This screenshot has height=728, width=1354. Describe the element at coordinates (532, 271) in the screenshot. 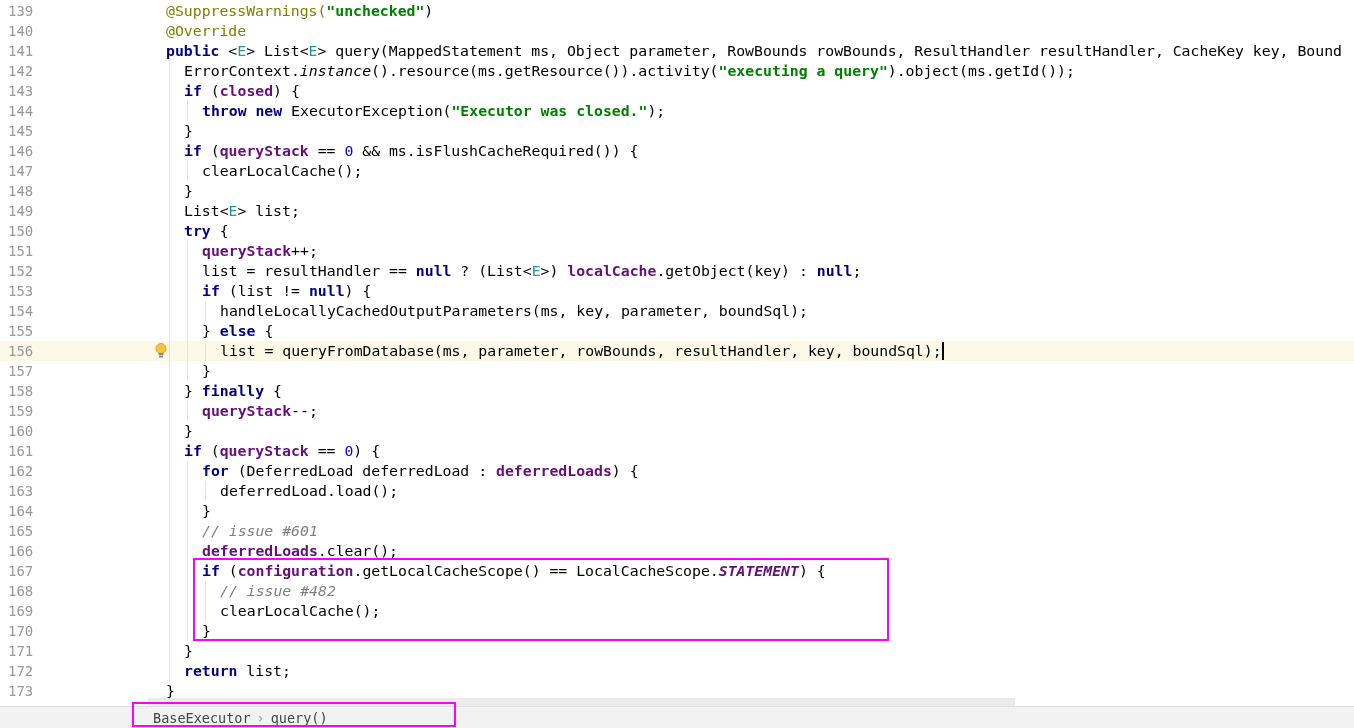

I see `code-line: list = resultHandler == null ? (List<E>) localCache.getObject(key) : null;` at that location.